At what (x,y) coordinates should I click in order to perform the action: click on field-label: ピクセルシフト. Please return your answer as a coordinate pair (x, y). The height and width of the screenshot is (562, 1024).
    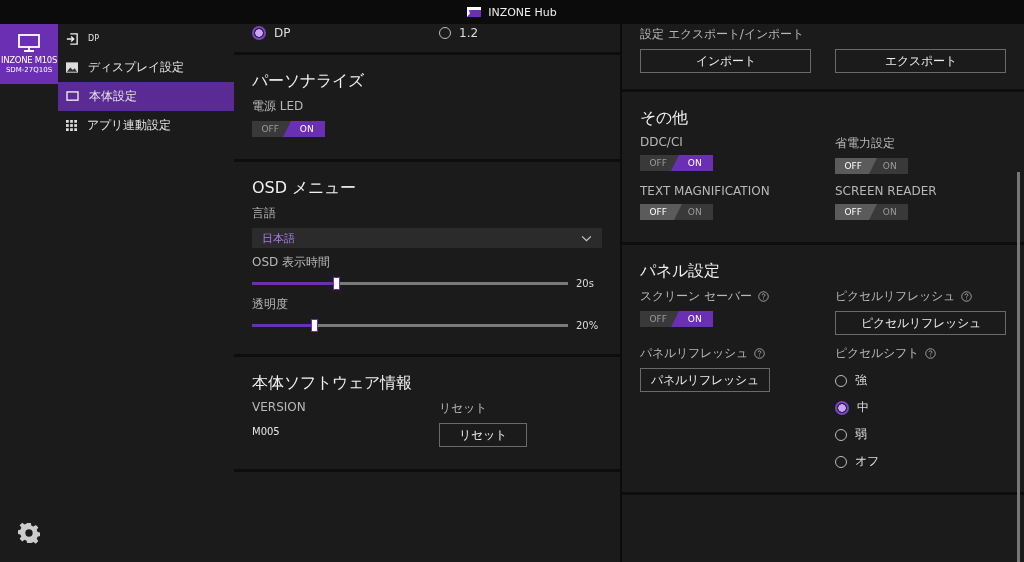
    Looking at the image, I should click on (877, 353).